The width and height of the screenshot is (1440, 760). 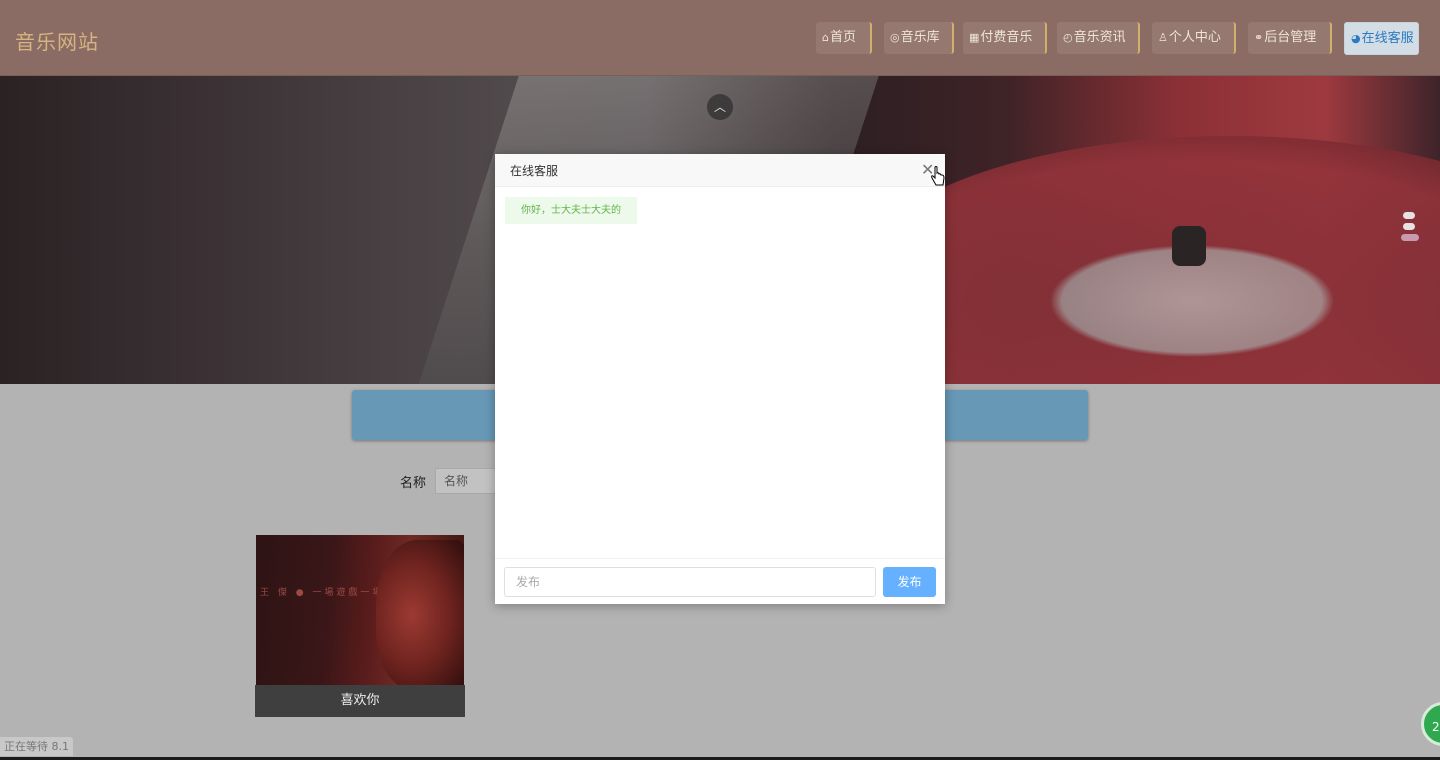 I want to click on nav-music-library-label: 音乐库, so click(x=920, y=37).